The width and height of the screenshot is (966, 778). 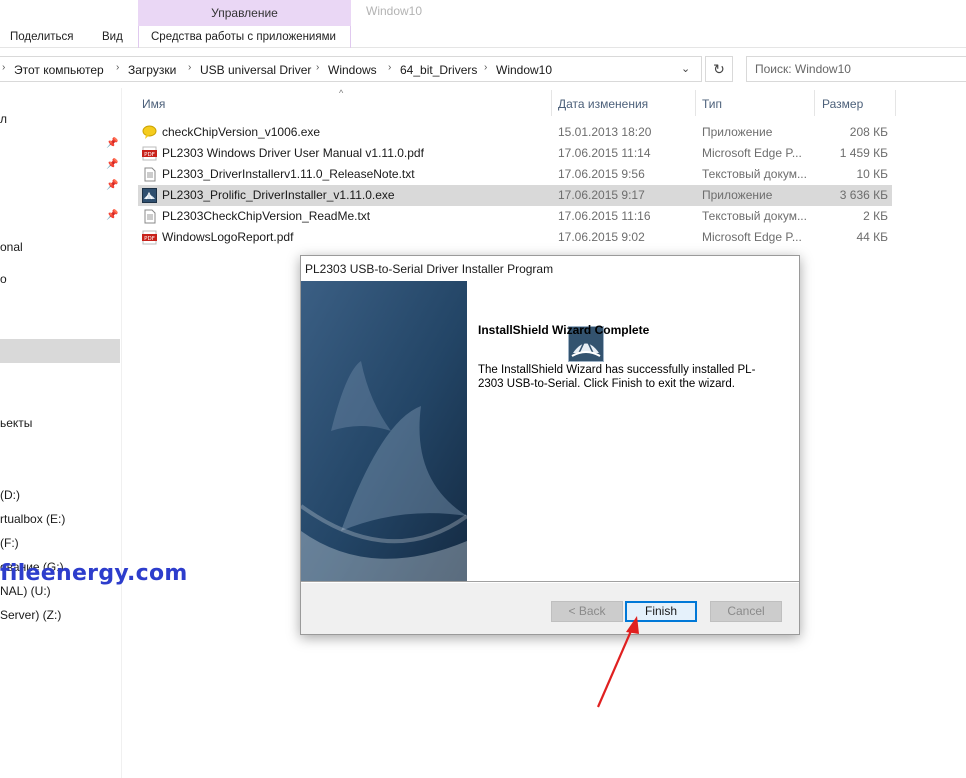 What do you see at coordinates (872, 174) in the screenshot?
I see `file-size: 10 КБ` at bounding box center [872, 174].